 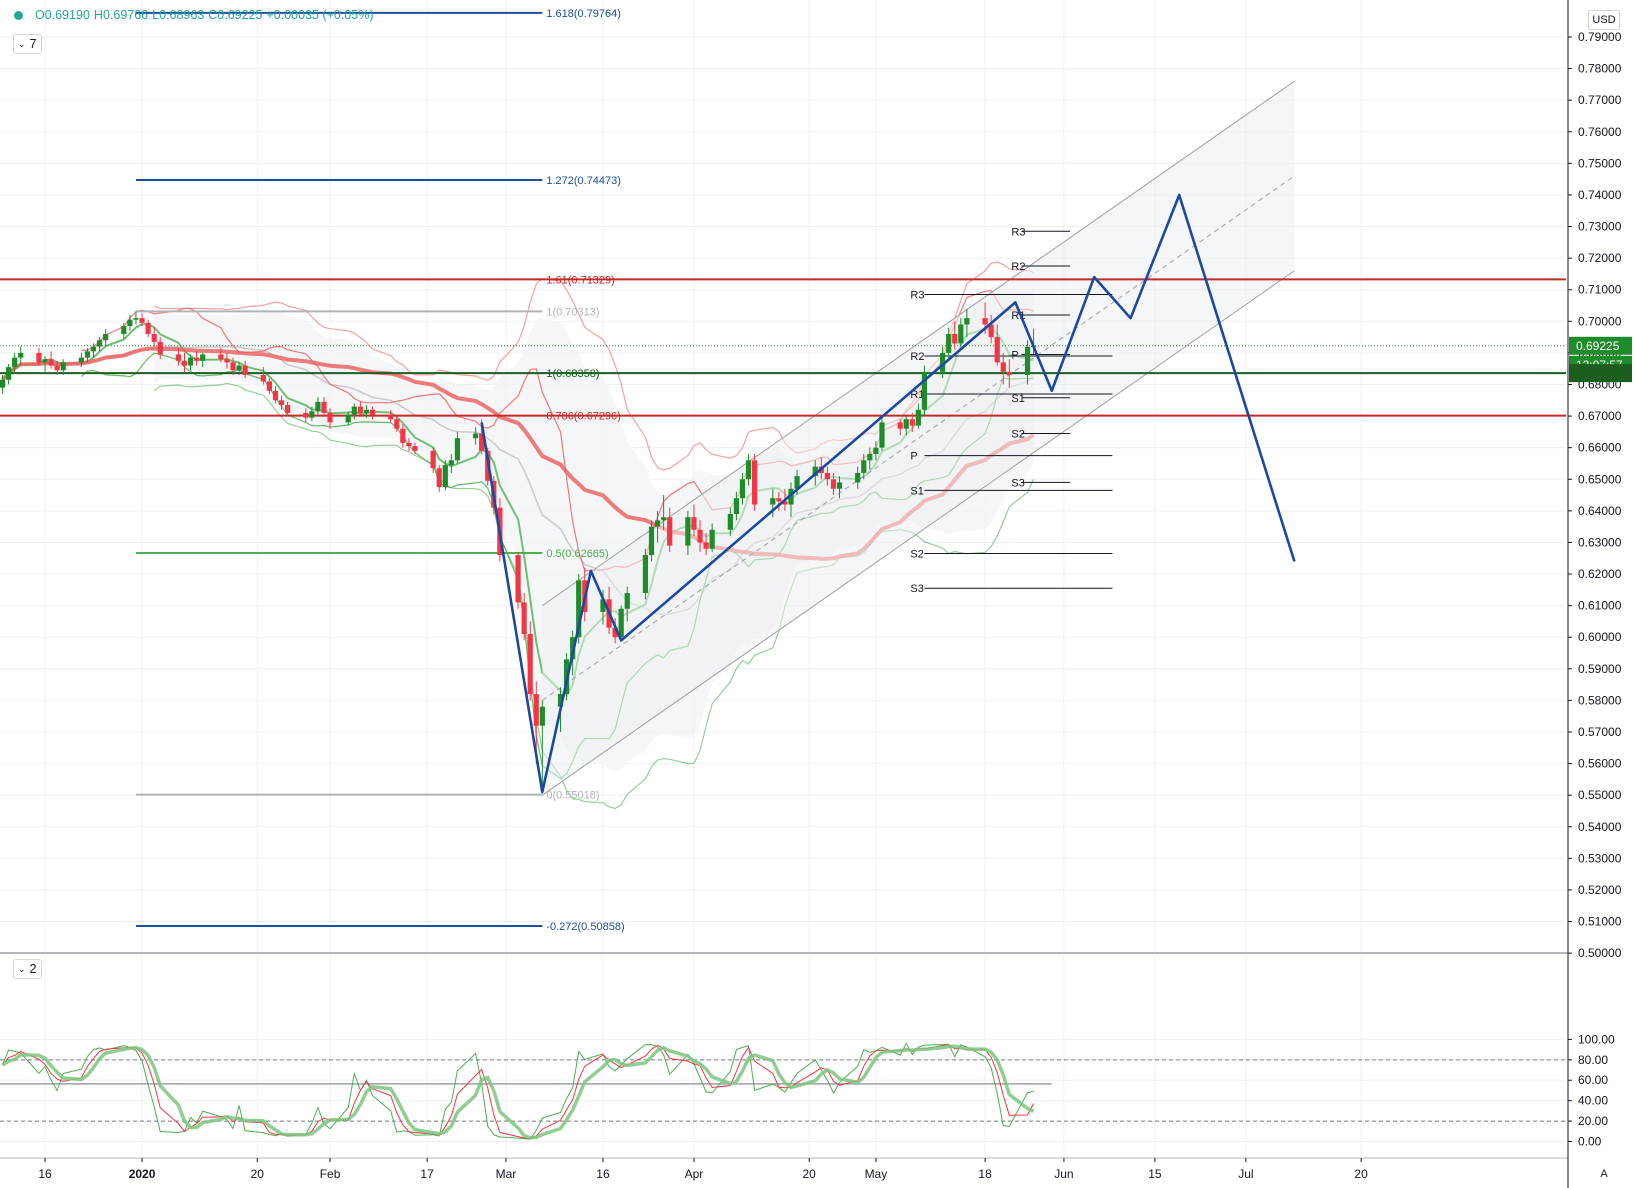 What do you see at coordinates (1600, 606) in the screenshot?
I see `price-tick-label: 0.61000` at bounding box center [1600, 606].